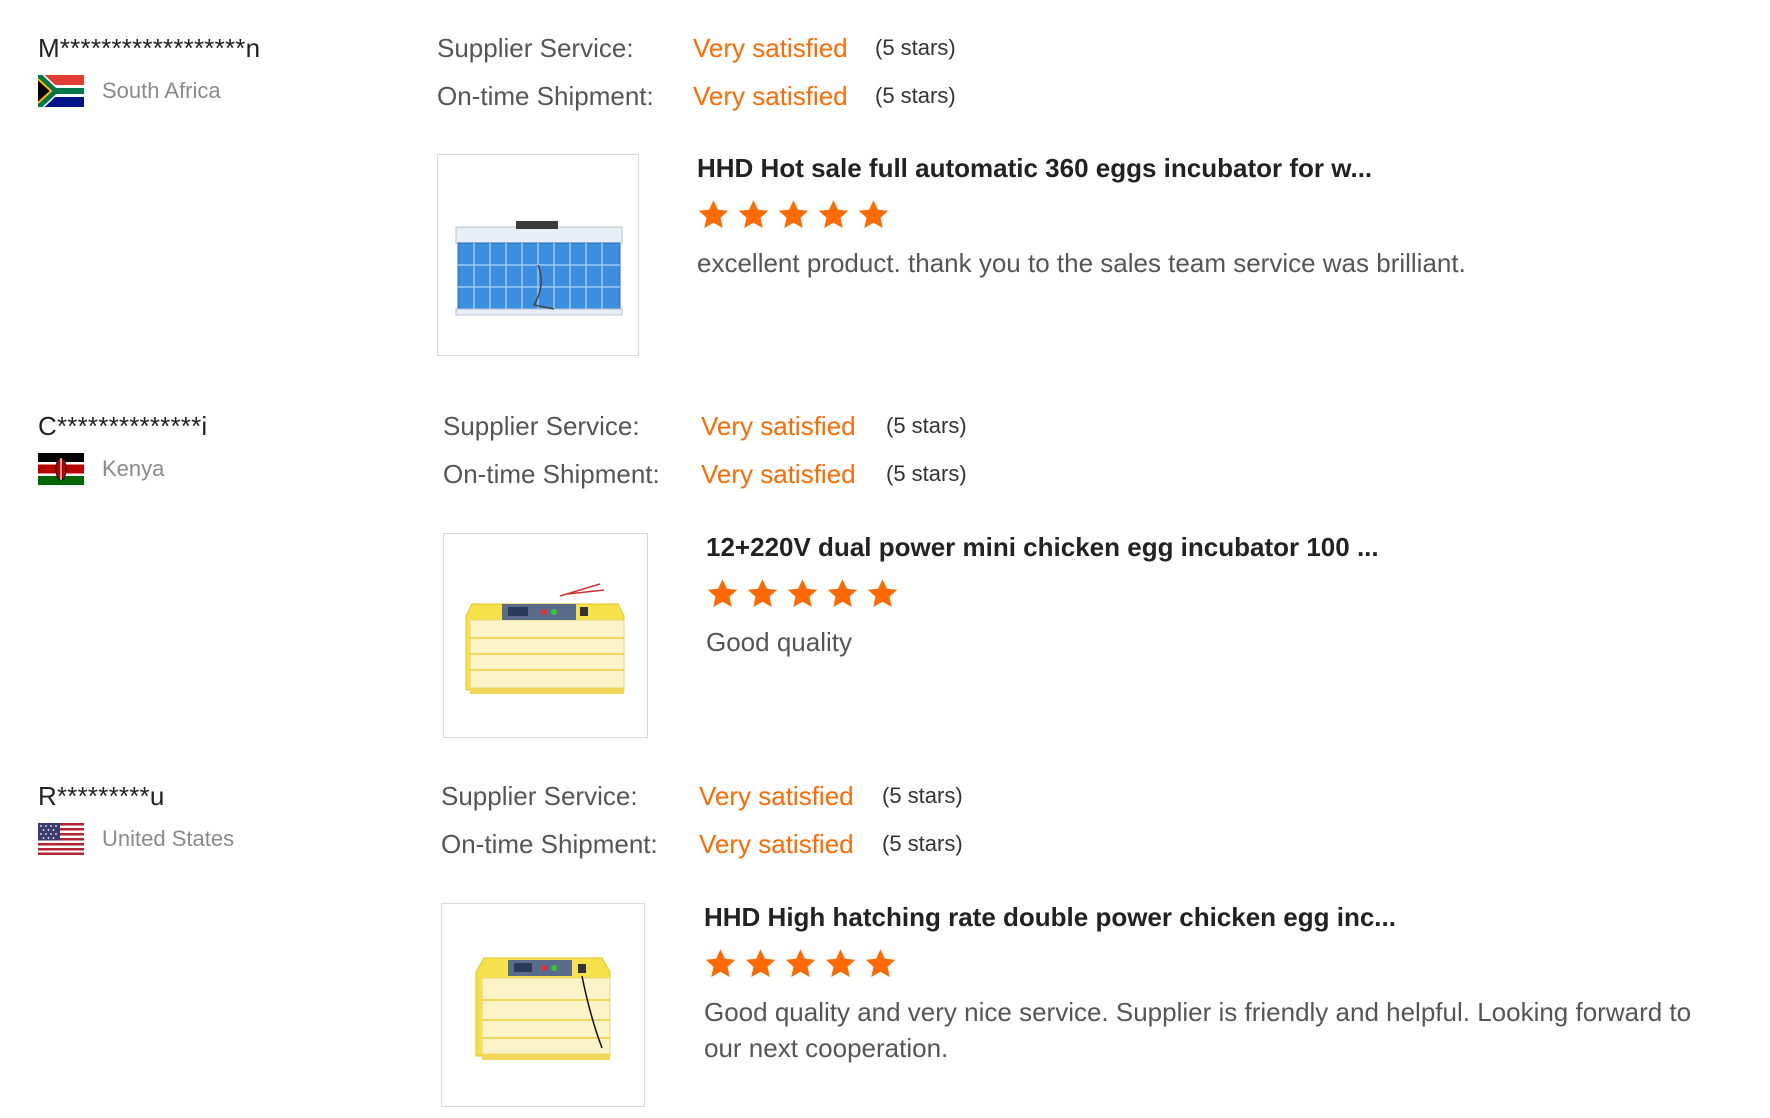  Describe the element at coordinates (122, 448) in the screenshot. I see `reviewer-info: C**************i Kenya` at that location.